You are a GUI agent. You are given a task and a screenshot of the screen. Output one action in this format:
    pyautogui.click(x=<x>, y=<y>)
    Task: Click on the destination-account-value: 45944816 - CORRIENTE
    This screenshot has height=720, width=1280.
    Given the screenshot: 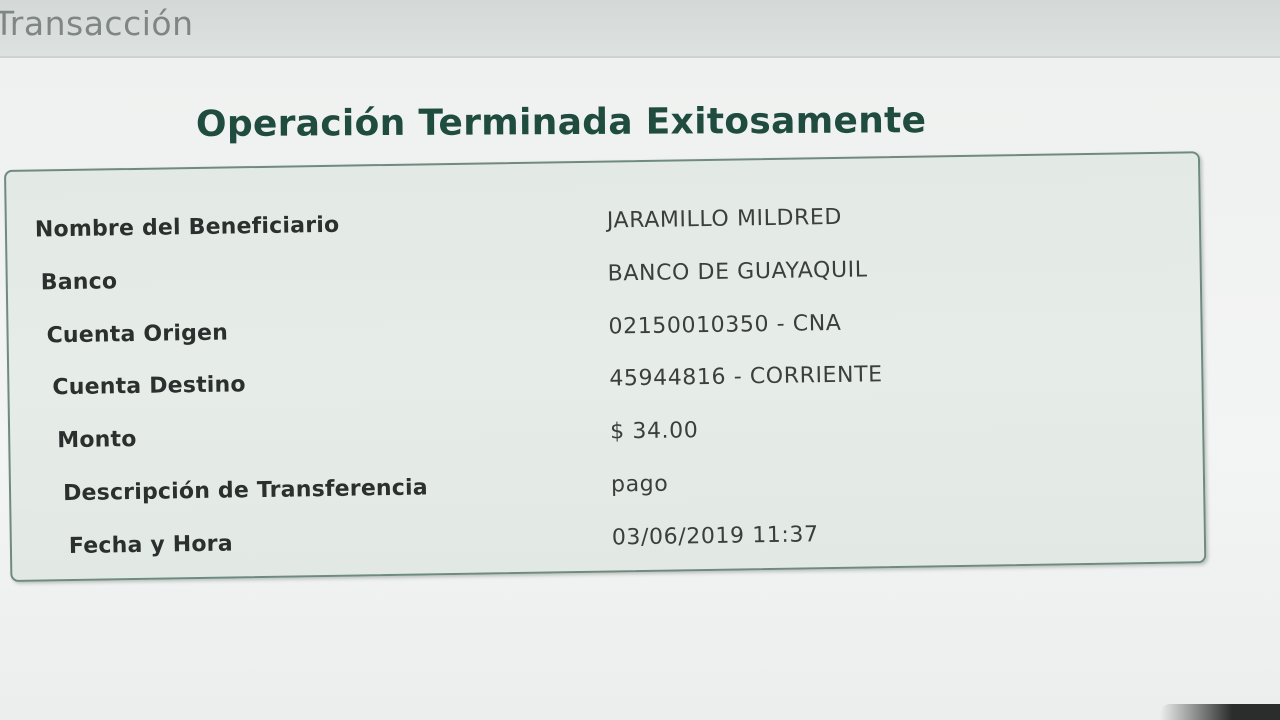 What is the action you would take?
    pyautogui.click(x=746, y=377)
    